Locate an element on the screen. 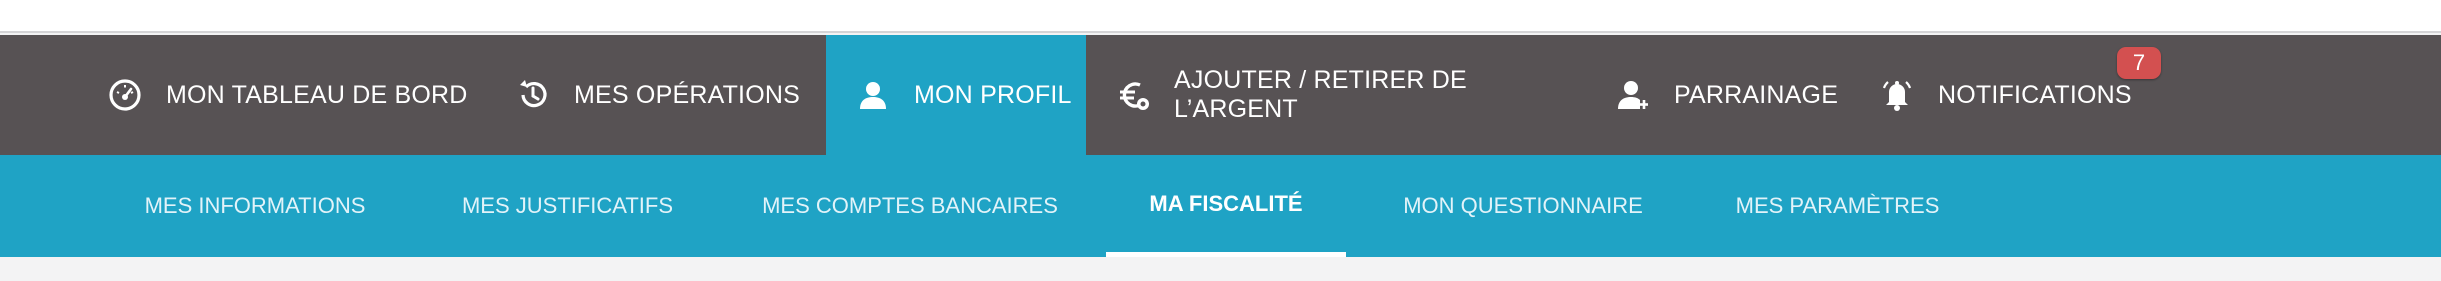 The height and width of the screenshot is (281, 2441). nav-item-add-withdraw-money-label: AJOUTER / RETIRER DE L’ARGENT is located at coordinates (1320, 94).